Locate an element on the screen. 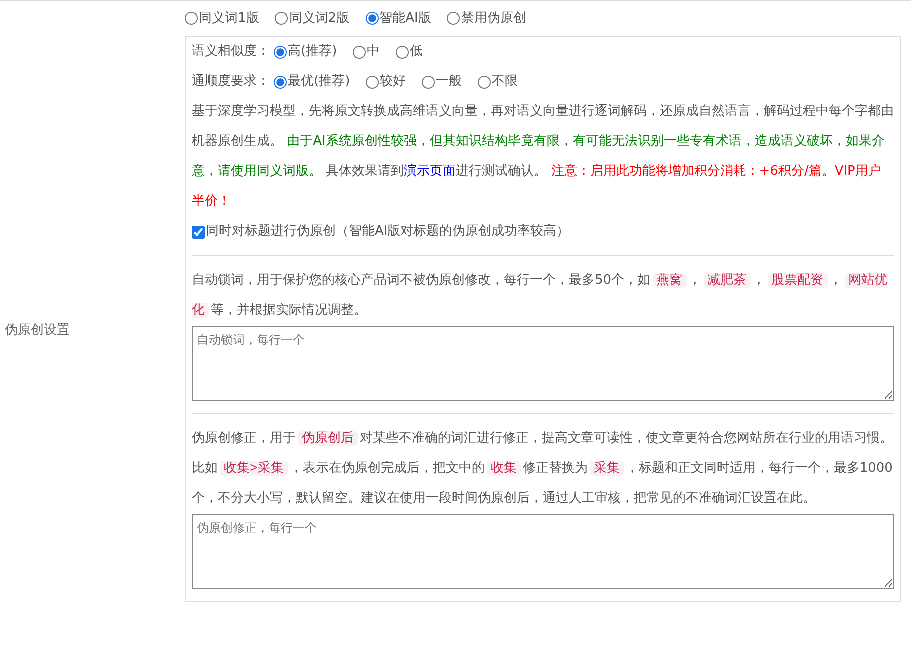 The height and width of the screenshot is (658, 911). ai-description: 基于深度学习模型，先将原文转换成高维语义向量，再对语义向量进行逐词解码，还原成自然语言，解码过程中每个字都由机器原创生成。 由于AI系统原创性较强，但其知识结构毕竟有限，有可能无法识别一些专有术语，造成语义破坏，如果介意，请使用同义词版。 具体效果请到演示页面进行测试确认。 注意：启用此功能将增加积分消耗：+6积分/篇。VIP用户半价！ is located at coordinates (543, 157).